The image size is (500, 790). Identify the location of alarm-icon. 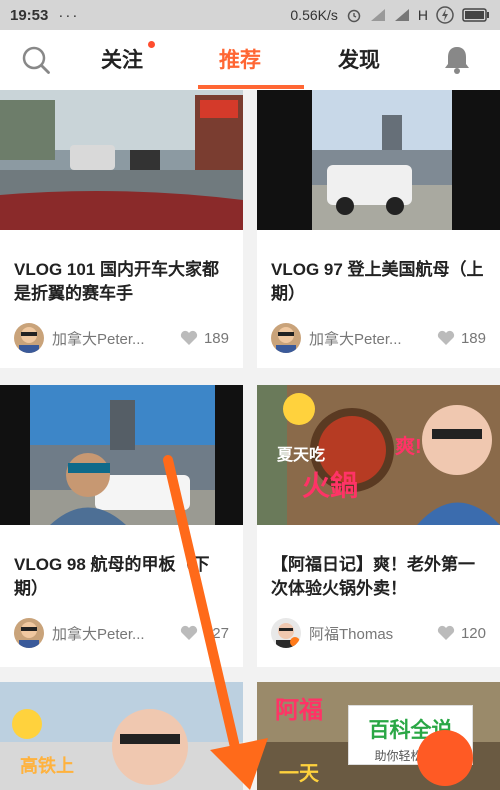
(354, 16).